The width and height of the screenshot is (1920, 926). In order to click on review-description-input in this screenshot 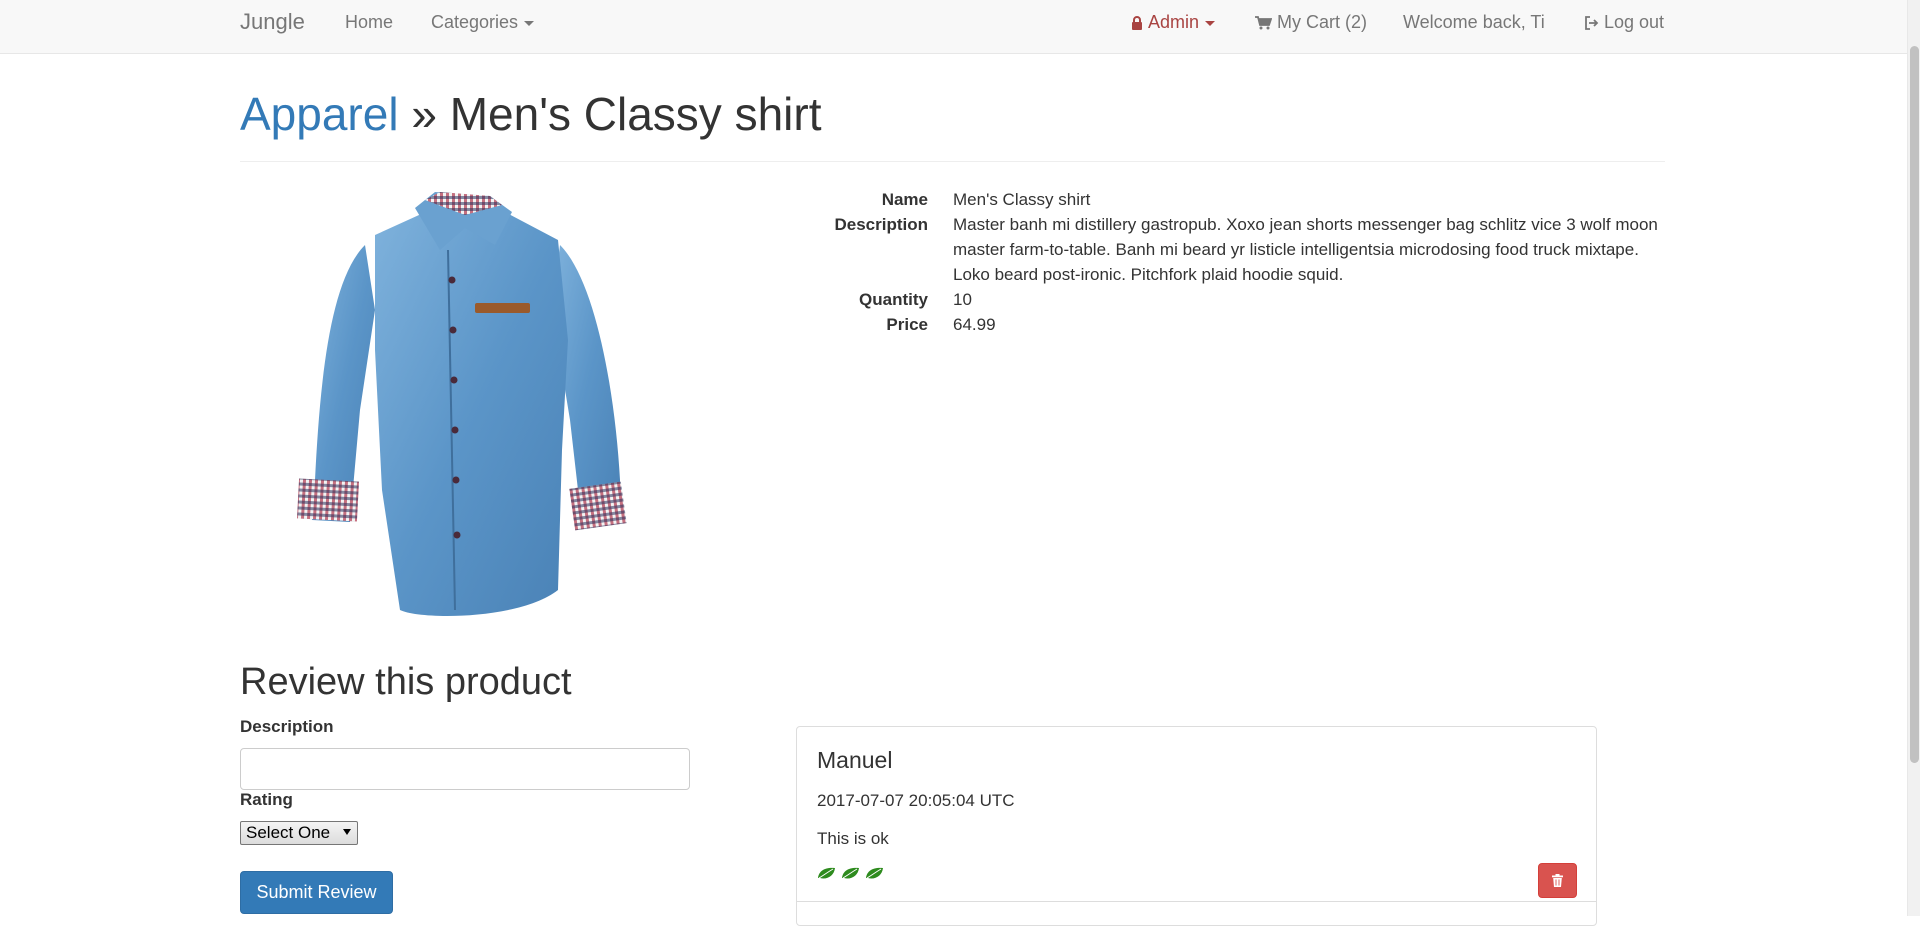, I will do `click(465, 769)`.